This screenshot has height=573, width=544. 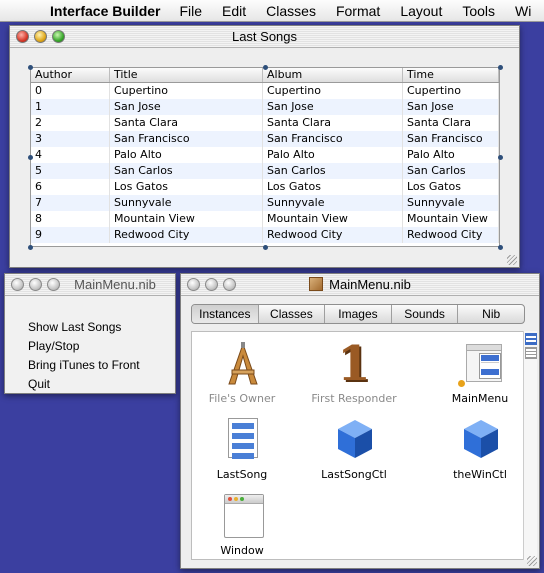 I want to click on table-row: 7 Sunnyvale Sunnyvale Sunnyvale, so click(x=265, y=203).